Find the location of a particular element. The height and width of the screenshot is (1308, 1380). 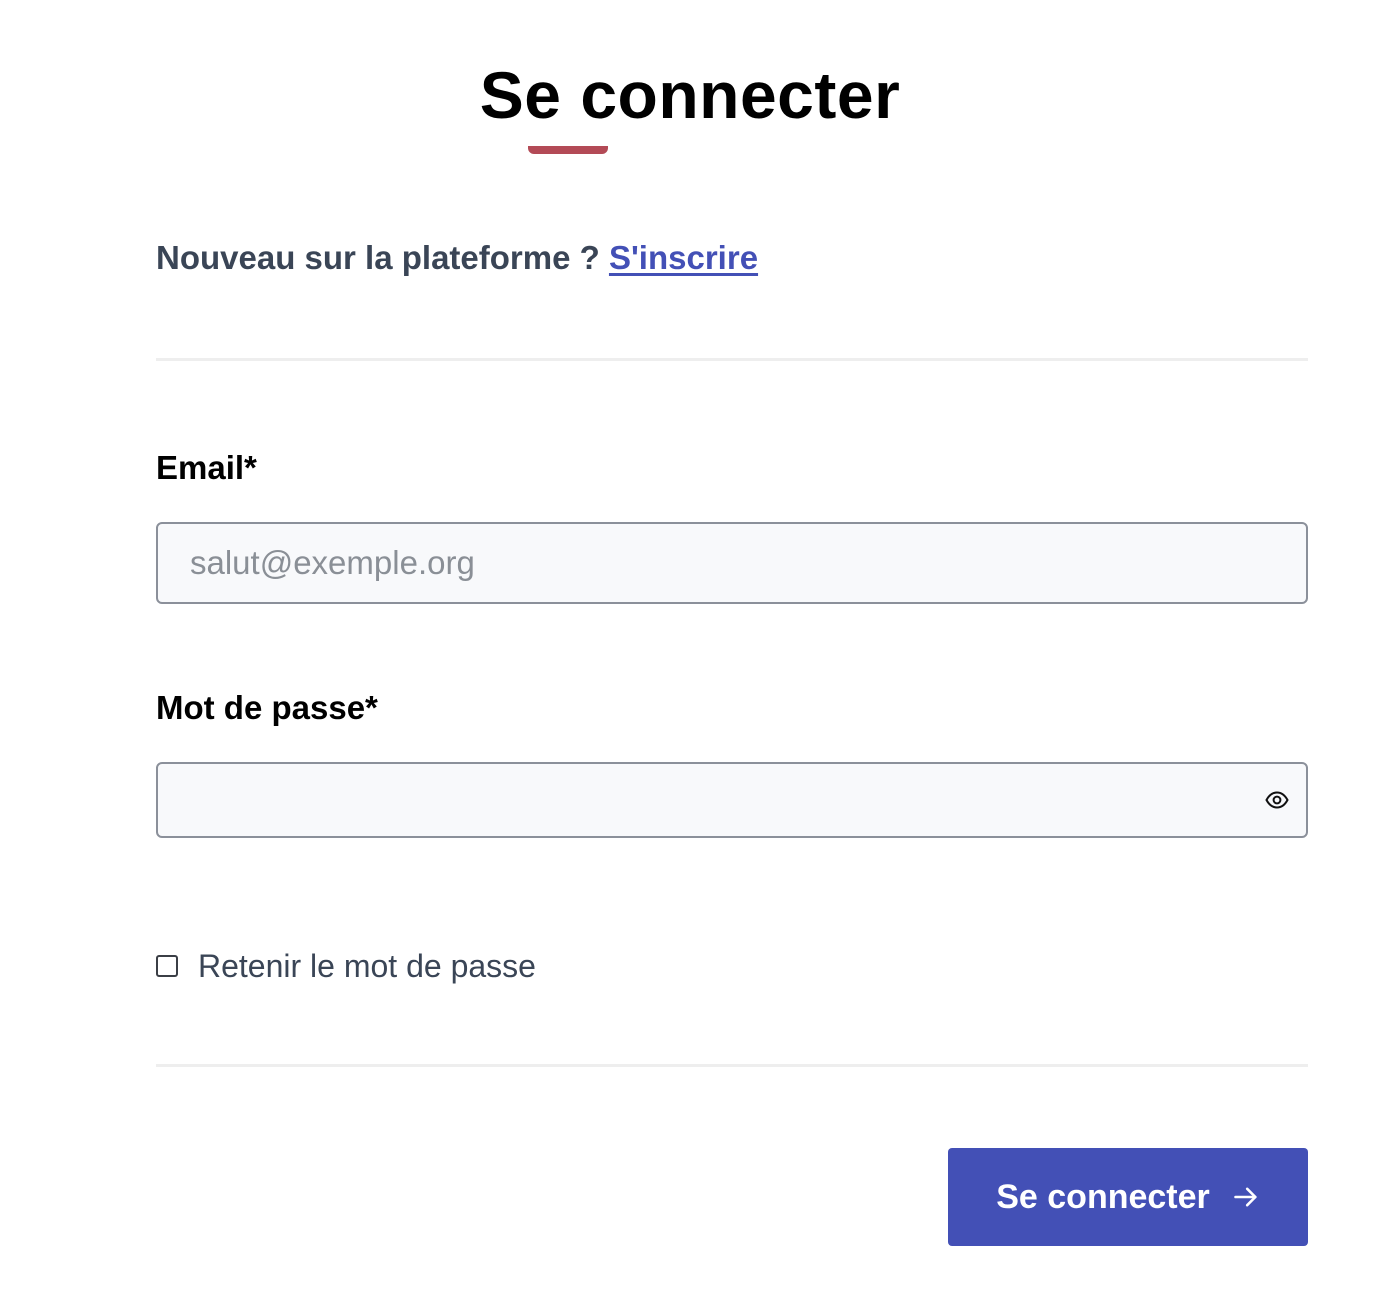

eye-icon is located at coordinates (1277, 800).